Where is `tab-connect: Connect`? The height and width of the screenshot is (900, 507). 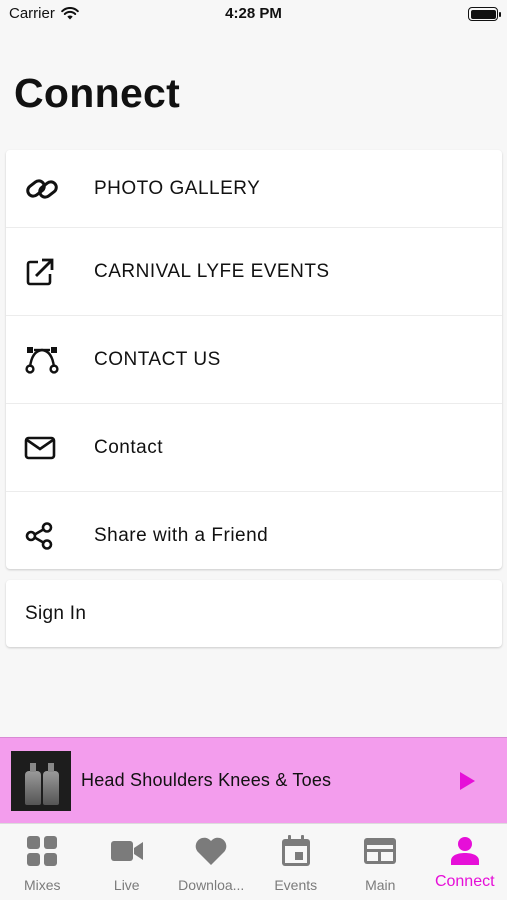
tab-connect: Connect is located at coordinates (465, 862).